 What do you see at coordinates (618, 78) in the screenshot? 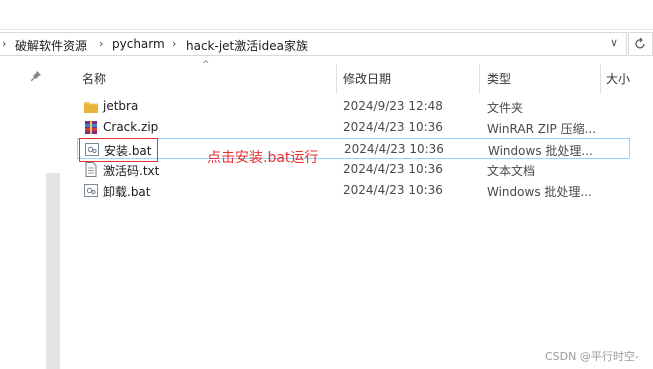
I see `column-header-size: 大小` at bounding box center [618, 78].